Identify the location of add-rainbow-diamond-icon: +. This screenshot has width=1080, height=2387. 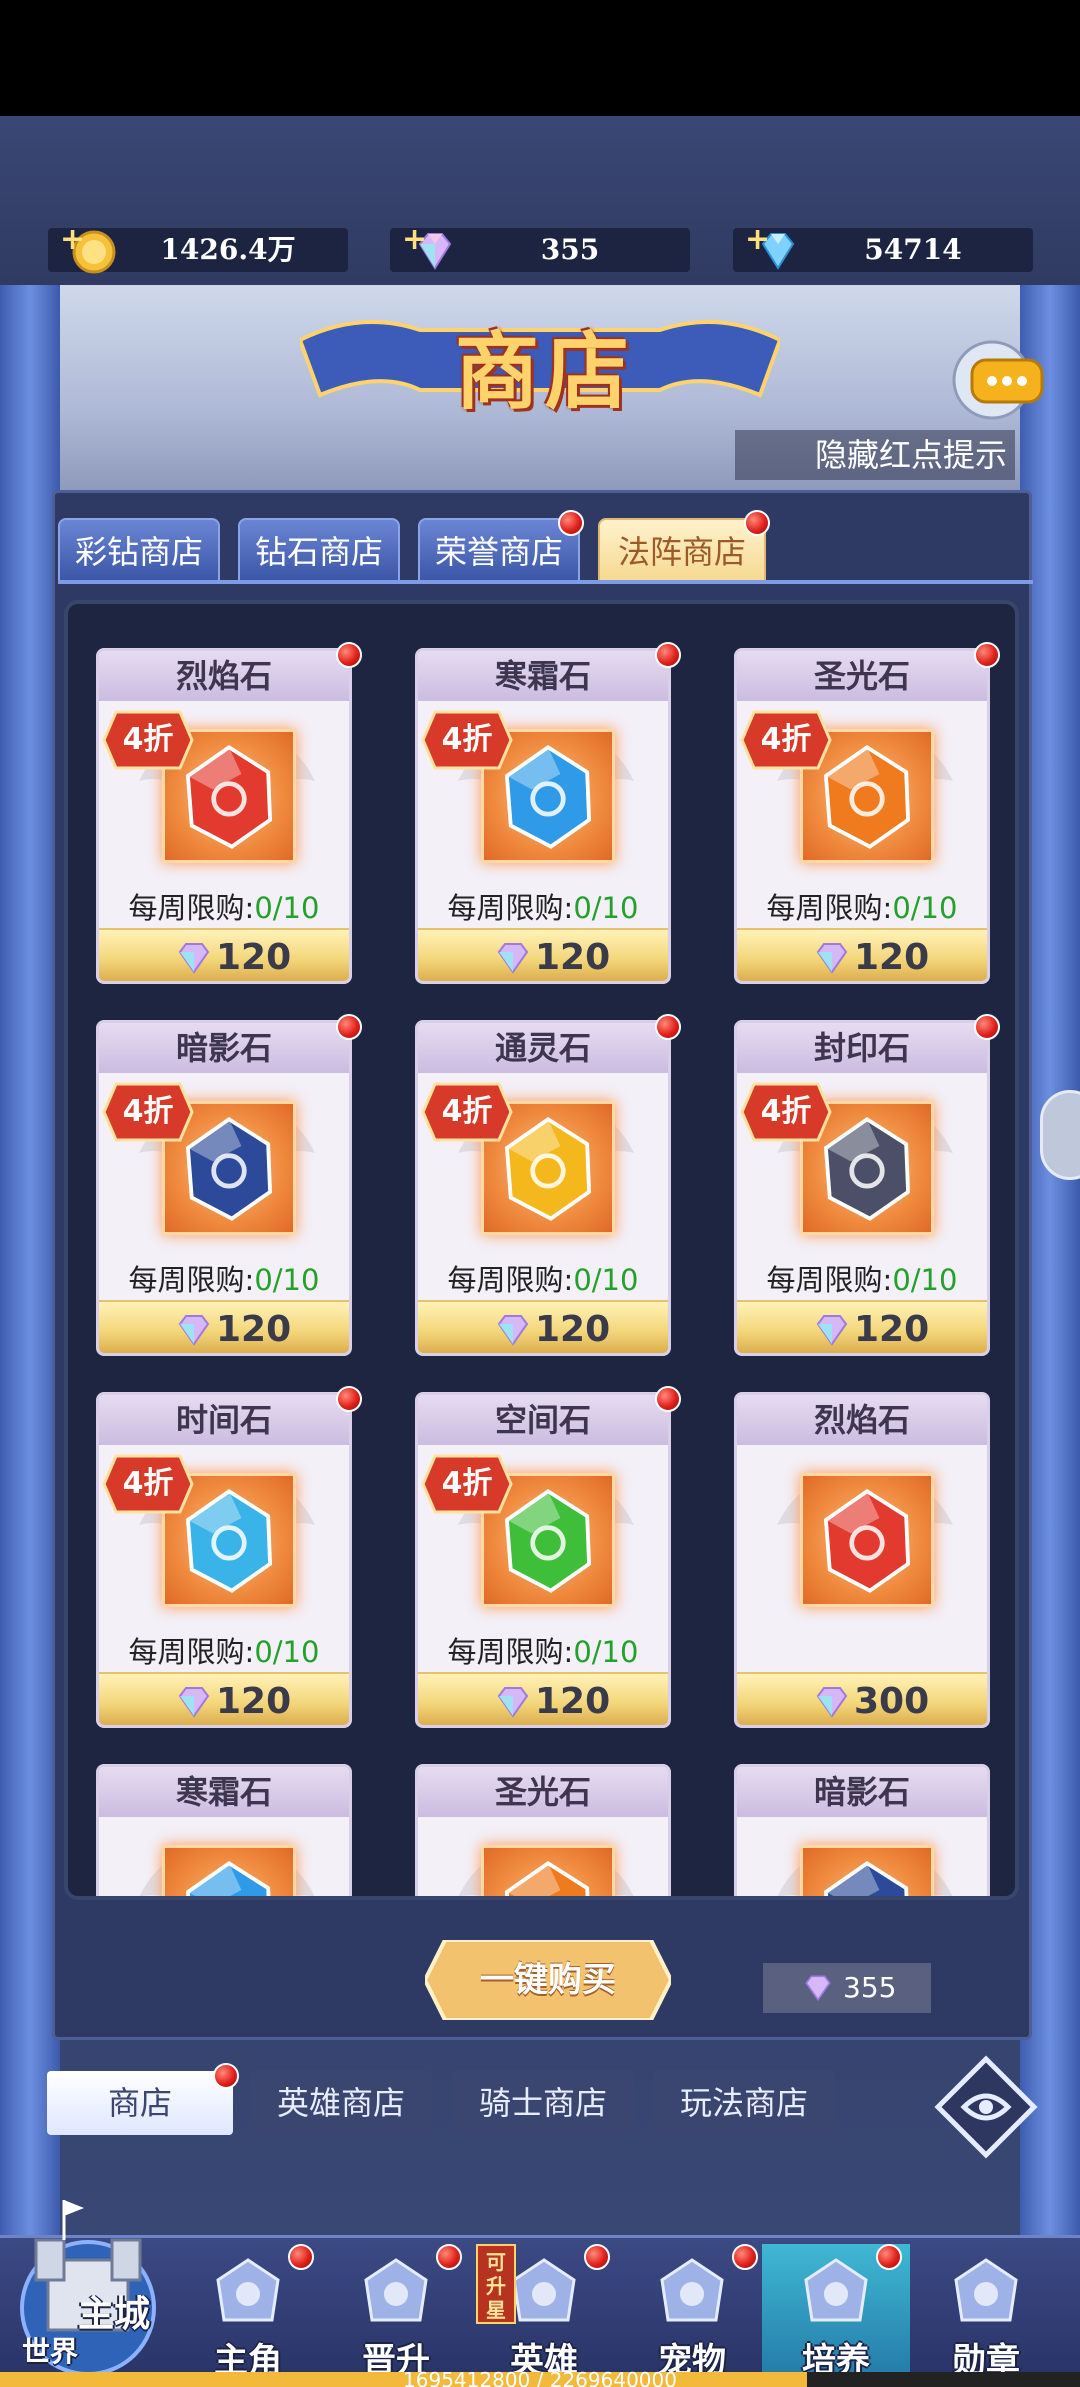
(414, 239).